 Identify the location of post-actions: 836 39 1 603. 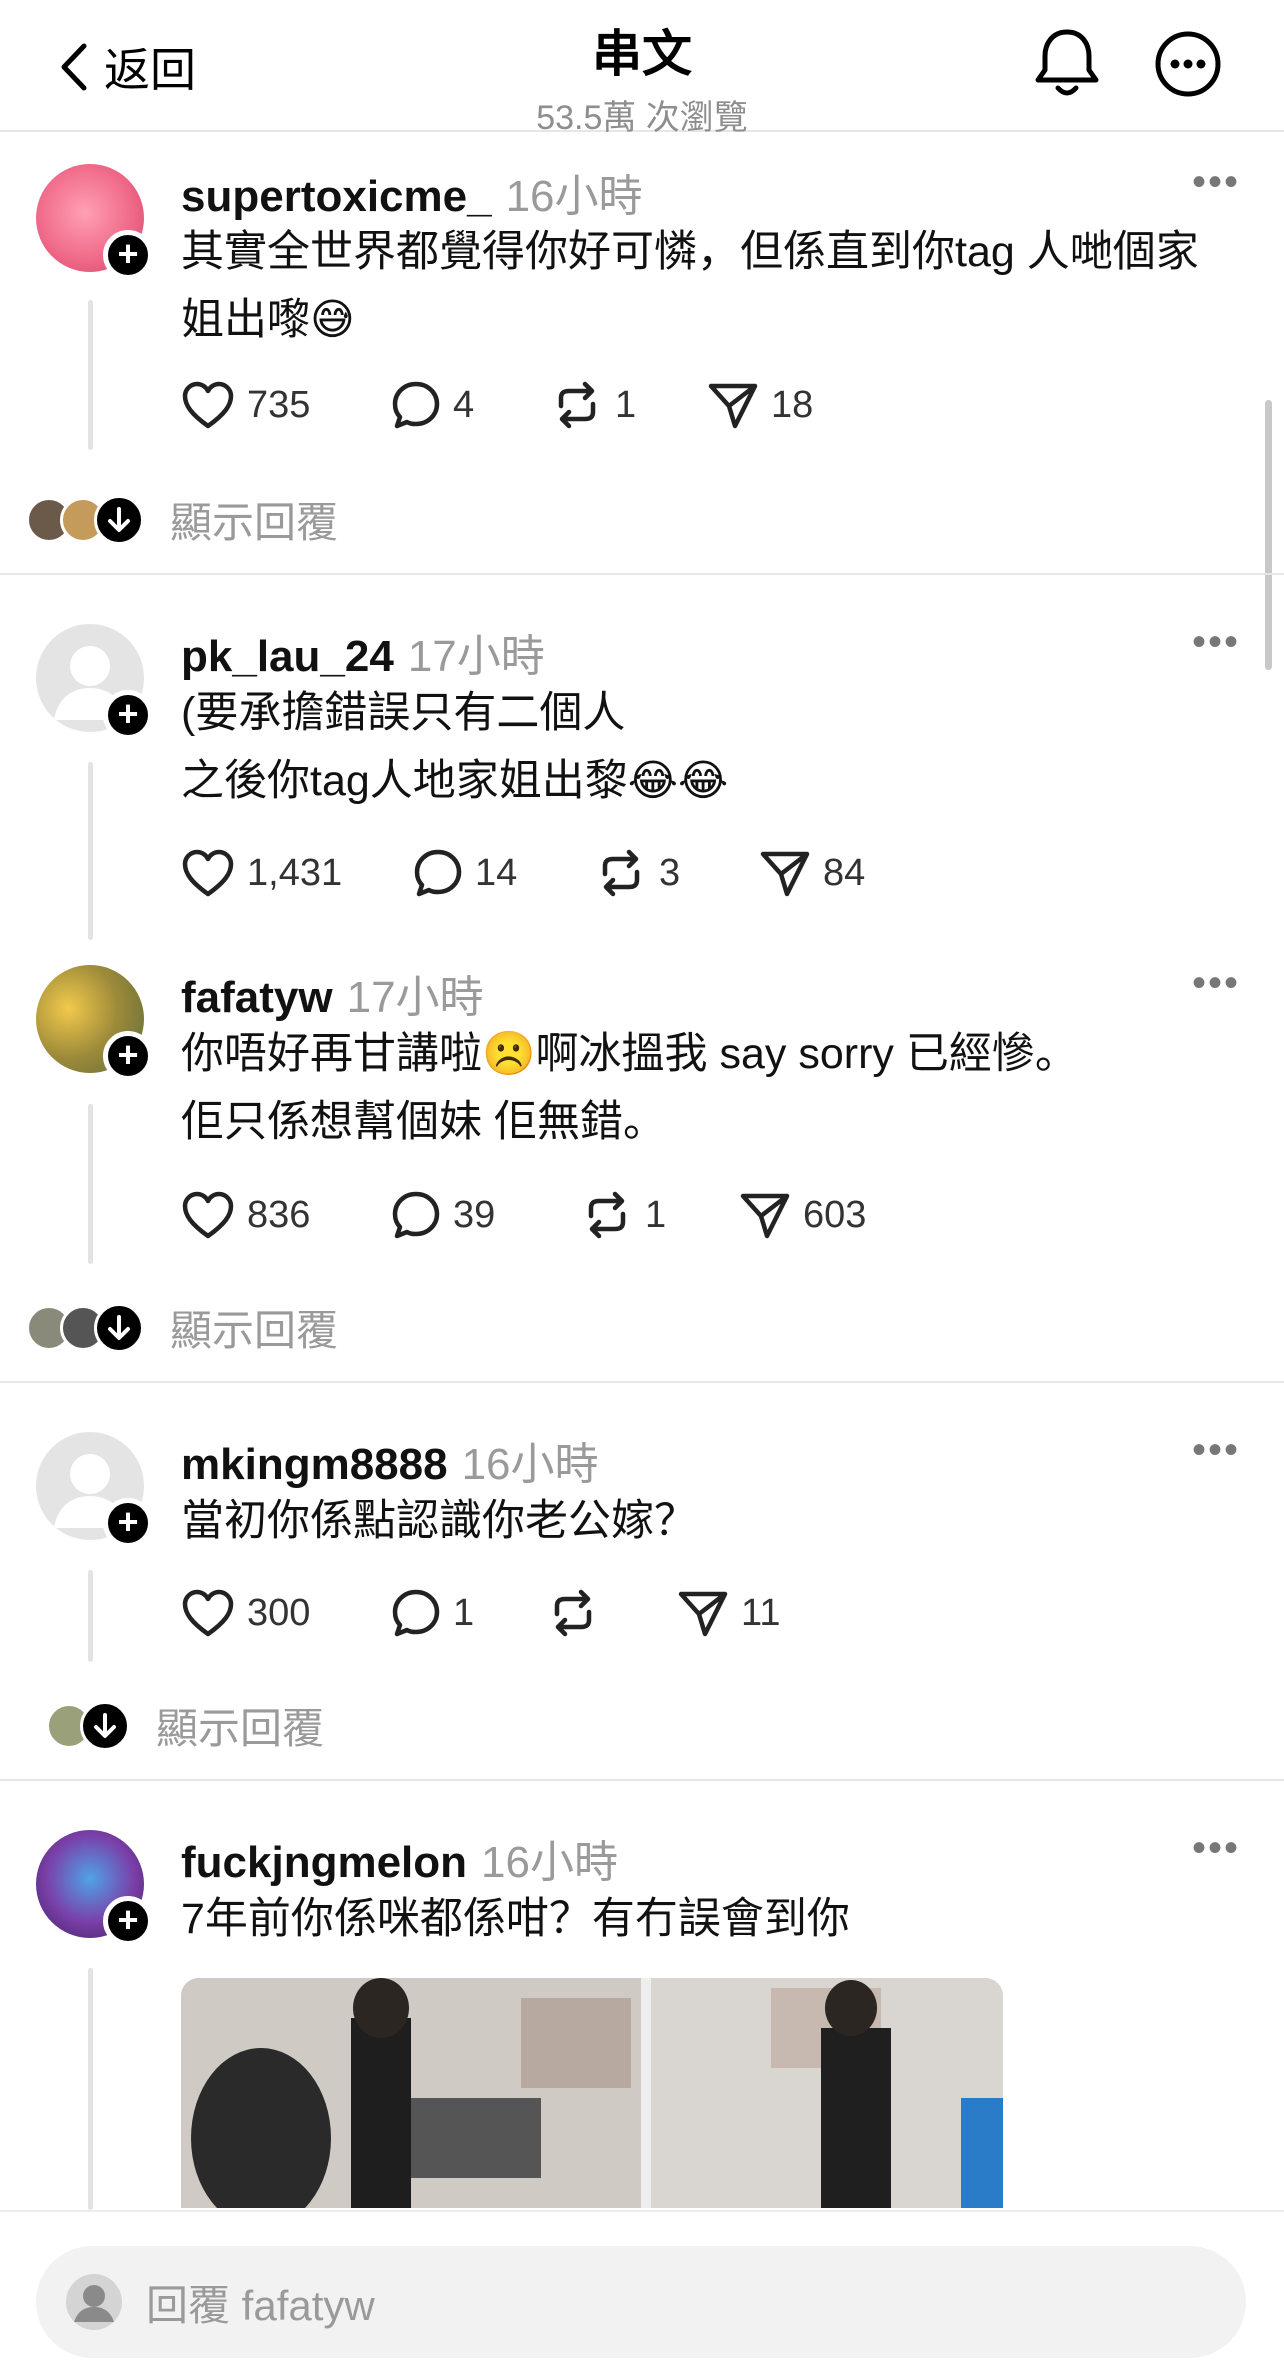
(523, 1215).